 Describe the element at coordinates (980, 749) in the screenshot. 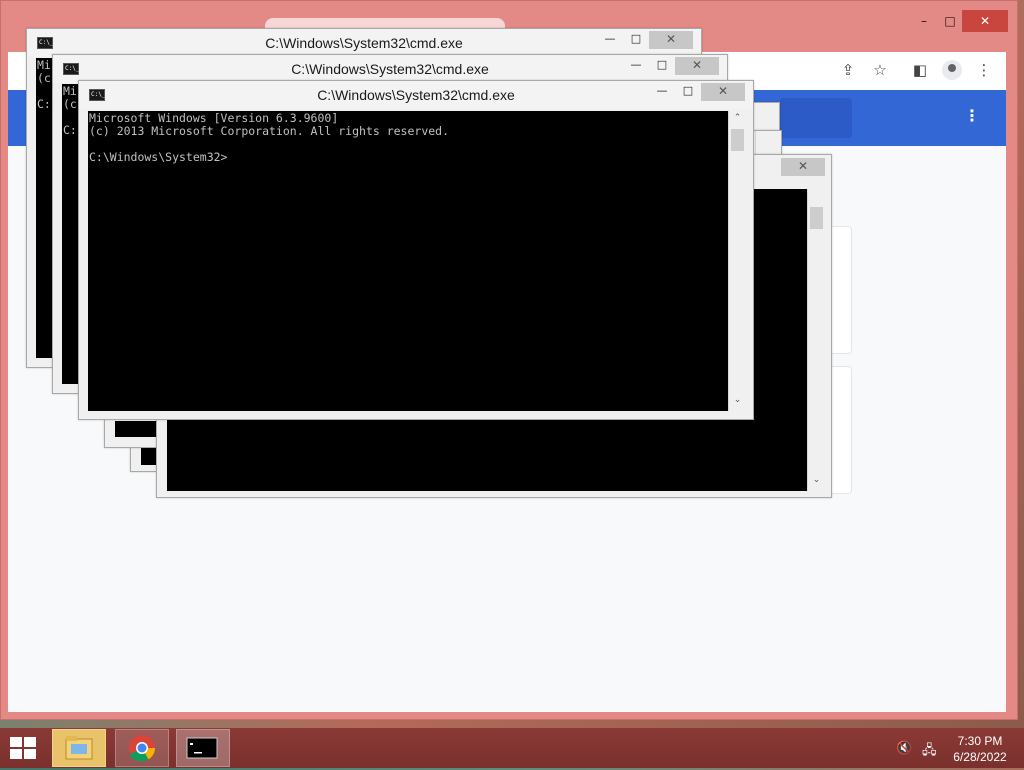

I see `taskbar-clock: 7:30 PM 6/28/2022` at that location.